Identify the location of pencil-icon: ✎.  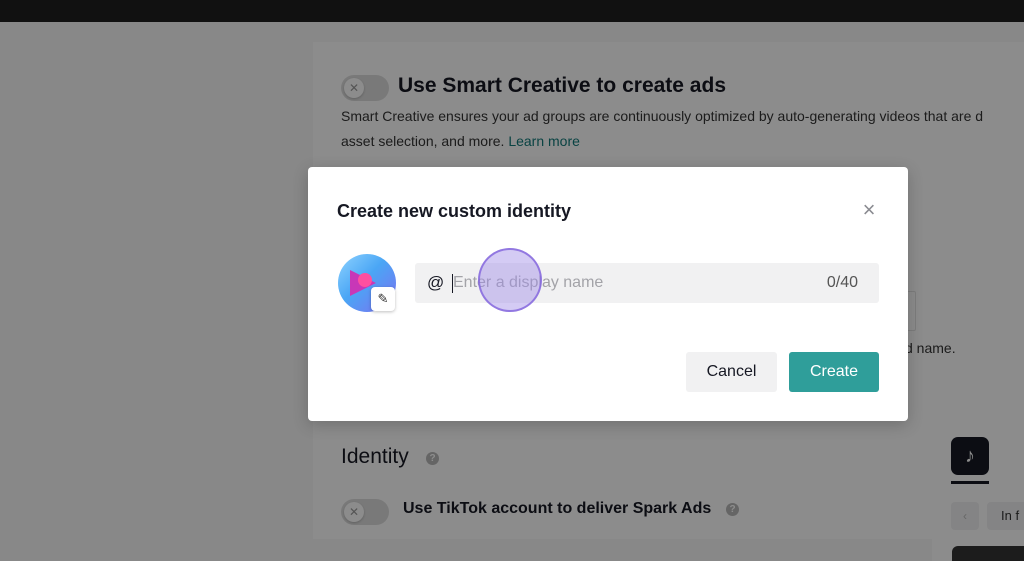
(383, 299).